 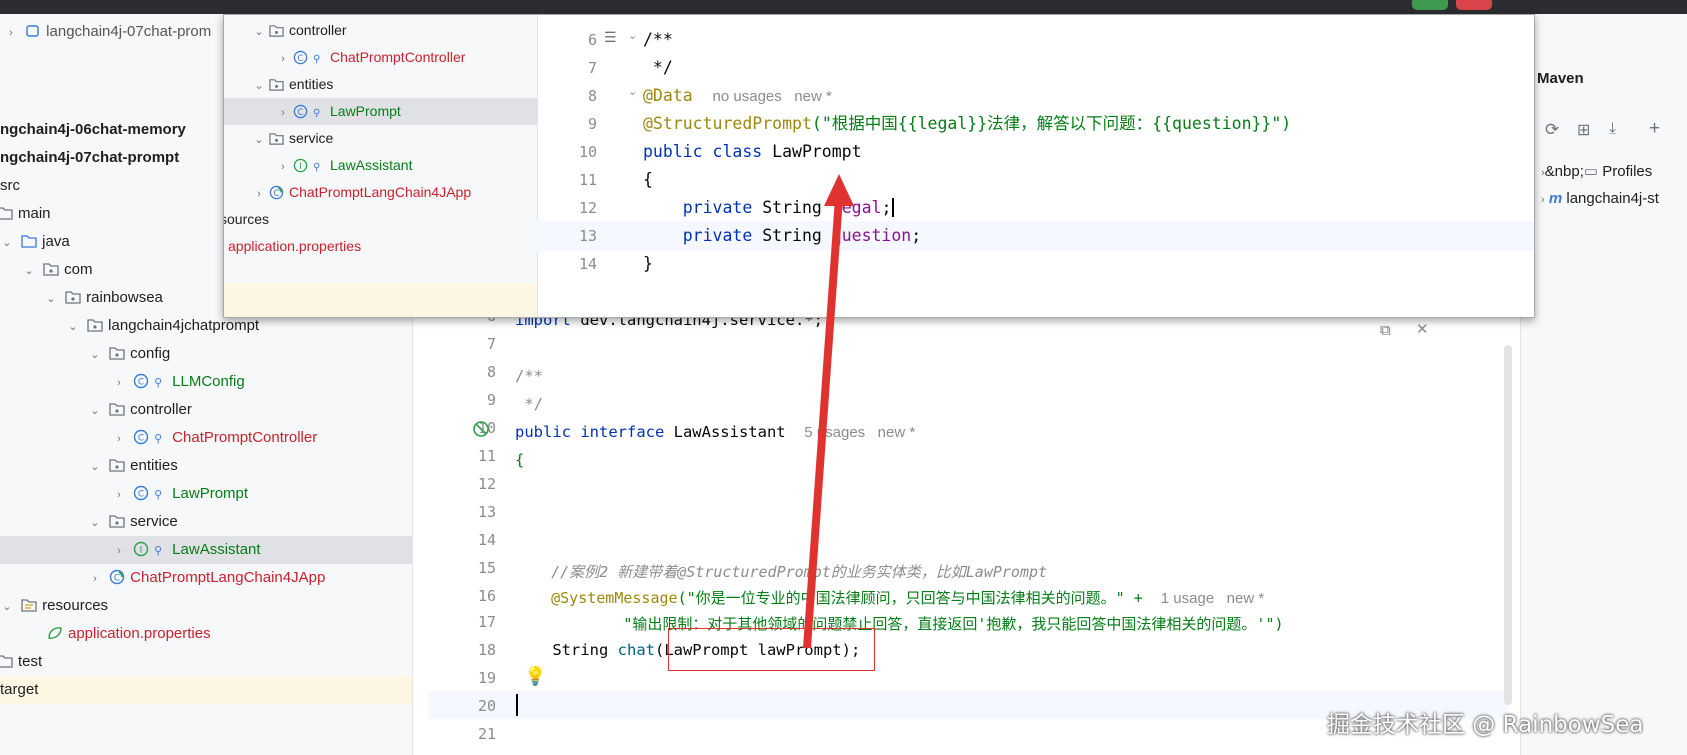 What do you see at coordinates (292, 84) in the screenshot?
I see `popup-tree-entities: ⌄ entities` at bounding box center [292, 84].